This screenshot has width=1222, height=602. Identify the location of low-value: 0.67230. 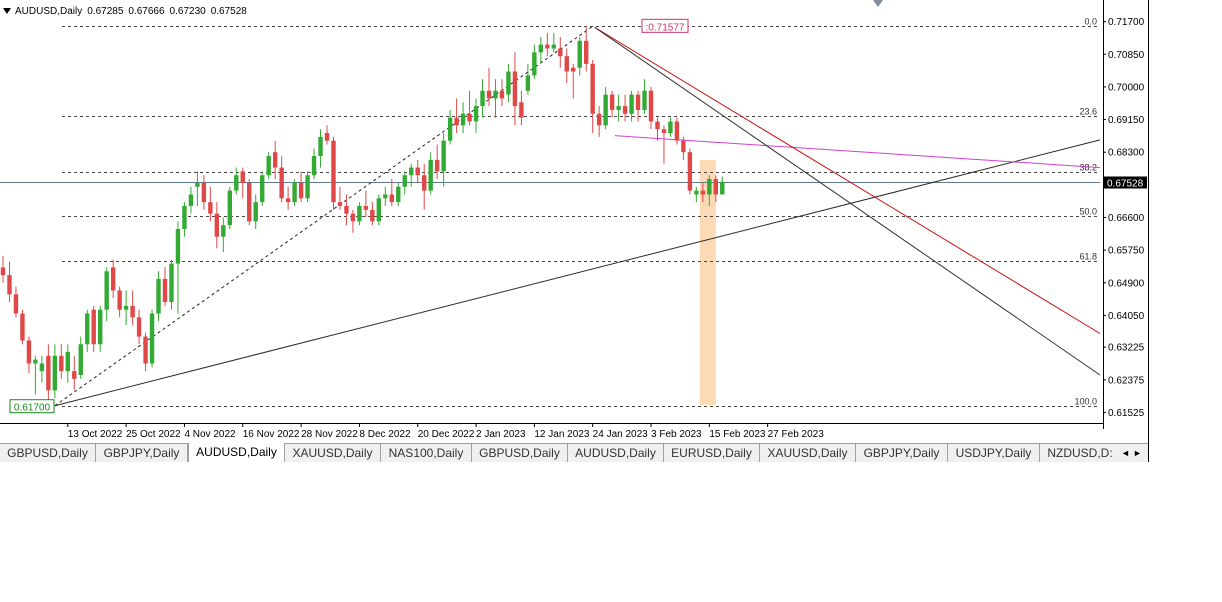
(187, 11).